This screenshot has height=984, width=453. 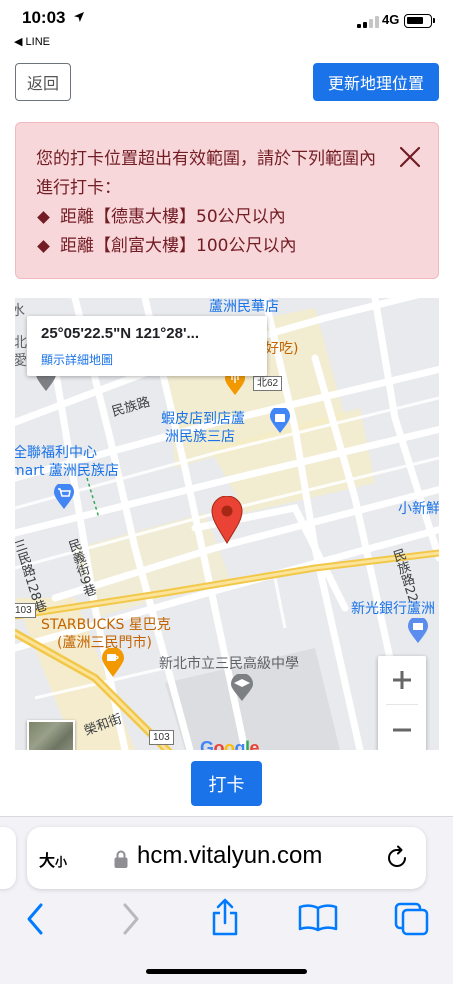 I want to click on previous-tab-card, so click(x=8, y=858).